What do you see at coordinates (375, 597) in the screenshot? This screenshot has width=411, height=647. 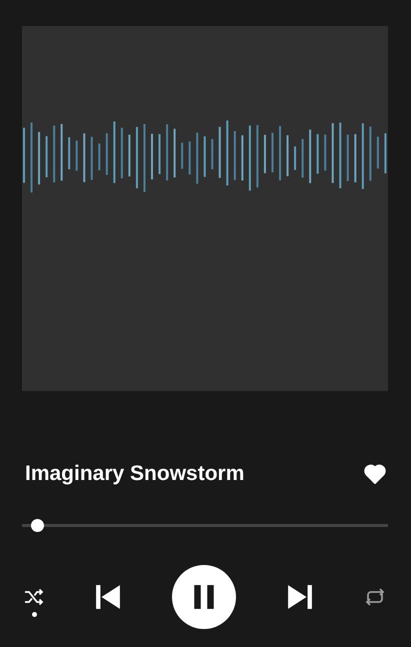 I see `repeat-icon` at bounding box center [375, 597].